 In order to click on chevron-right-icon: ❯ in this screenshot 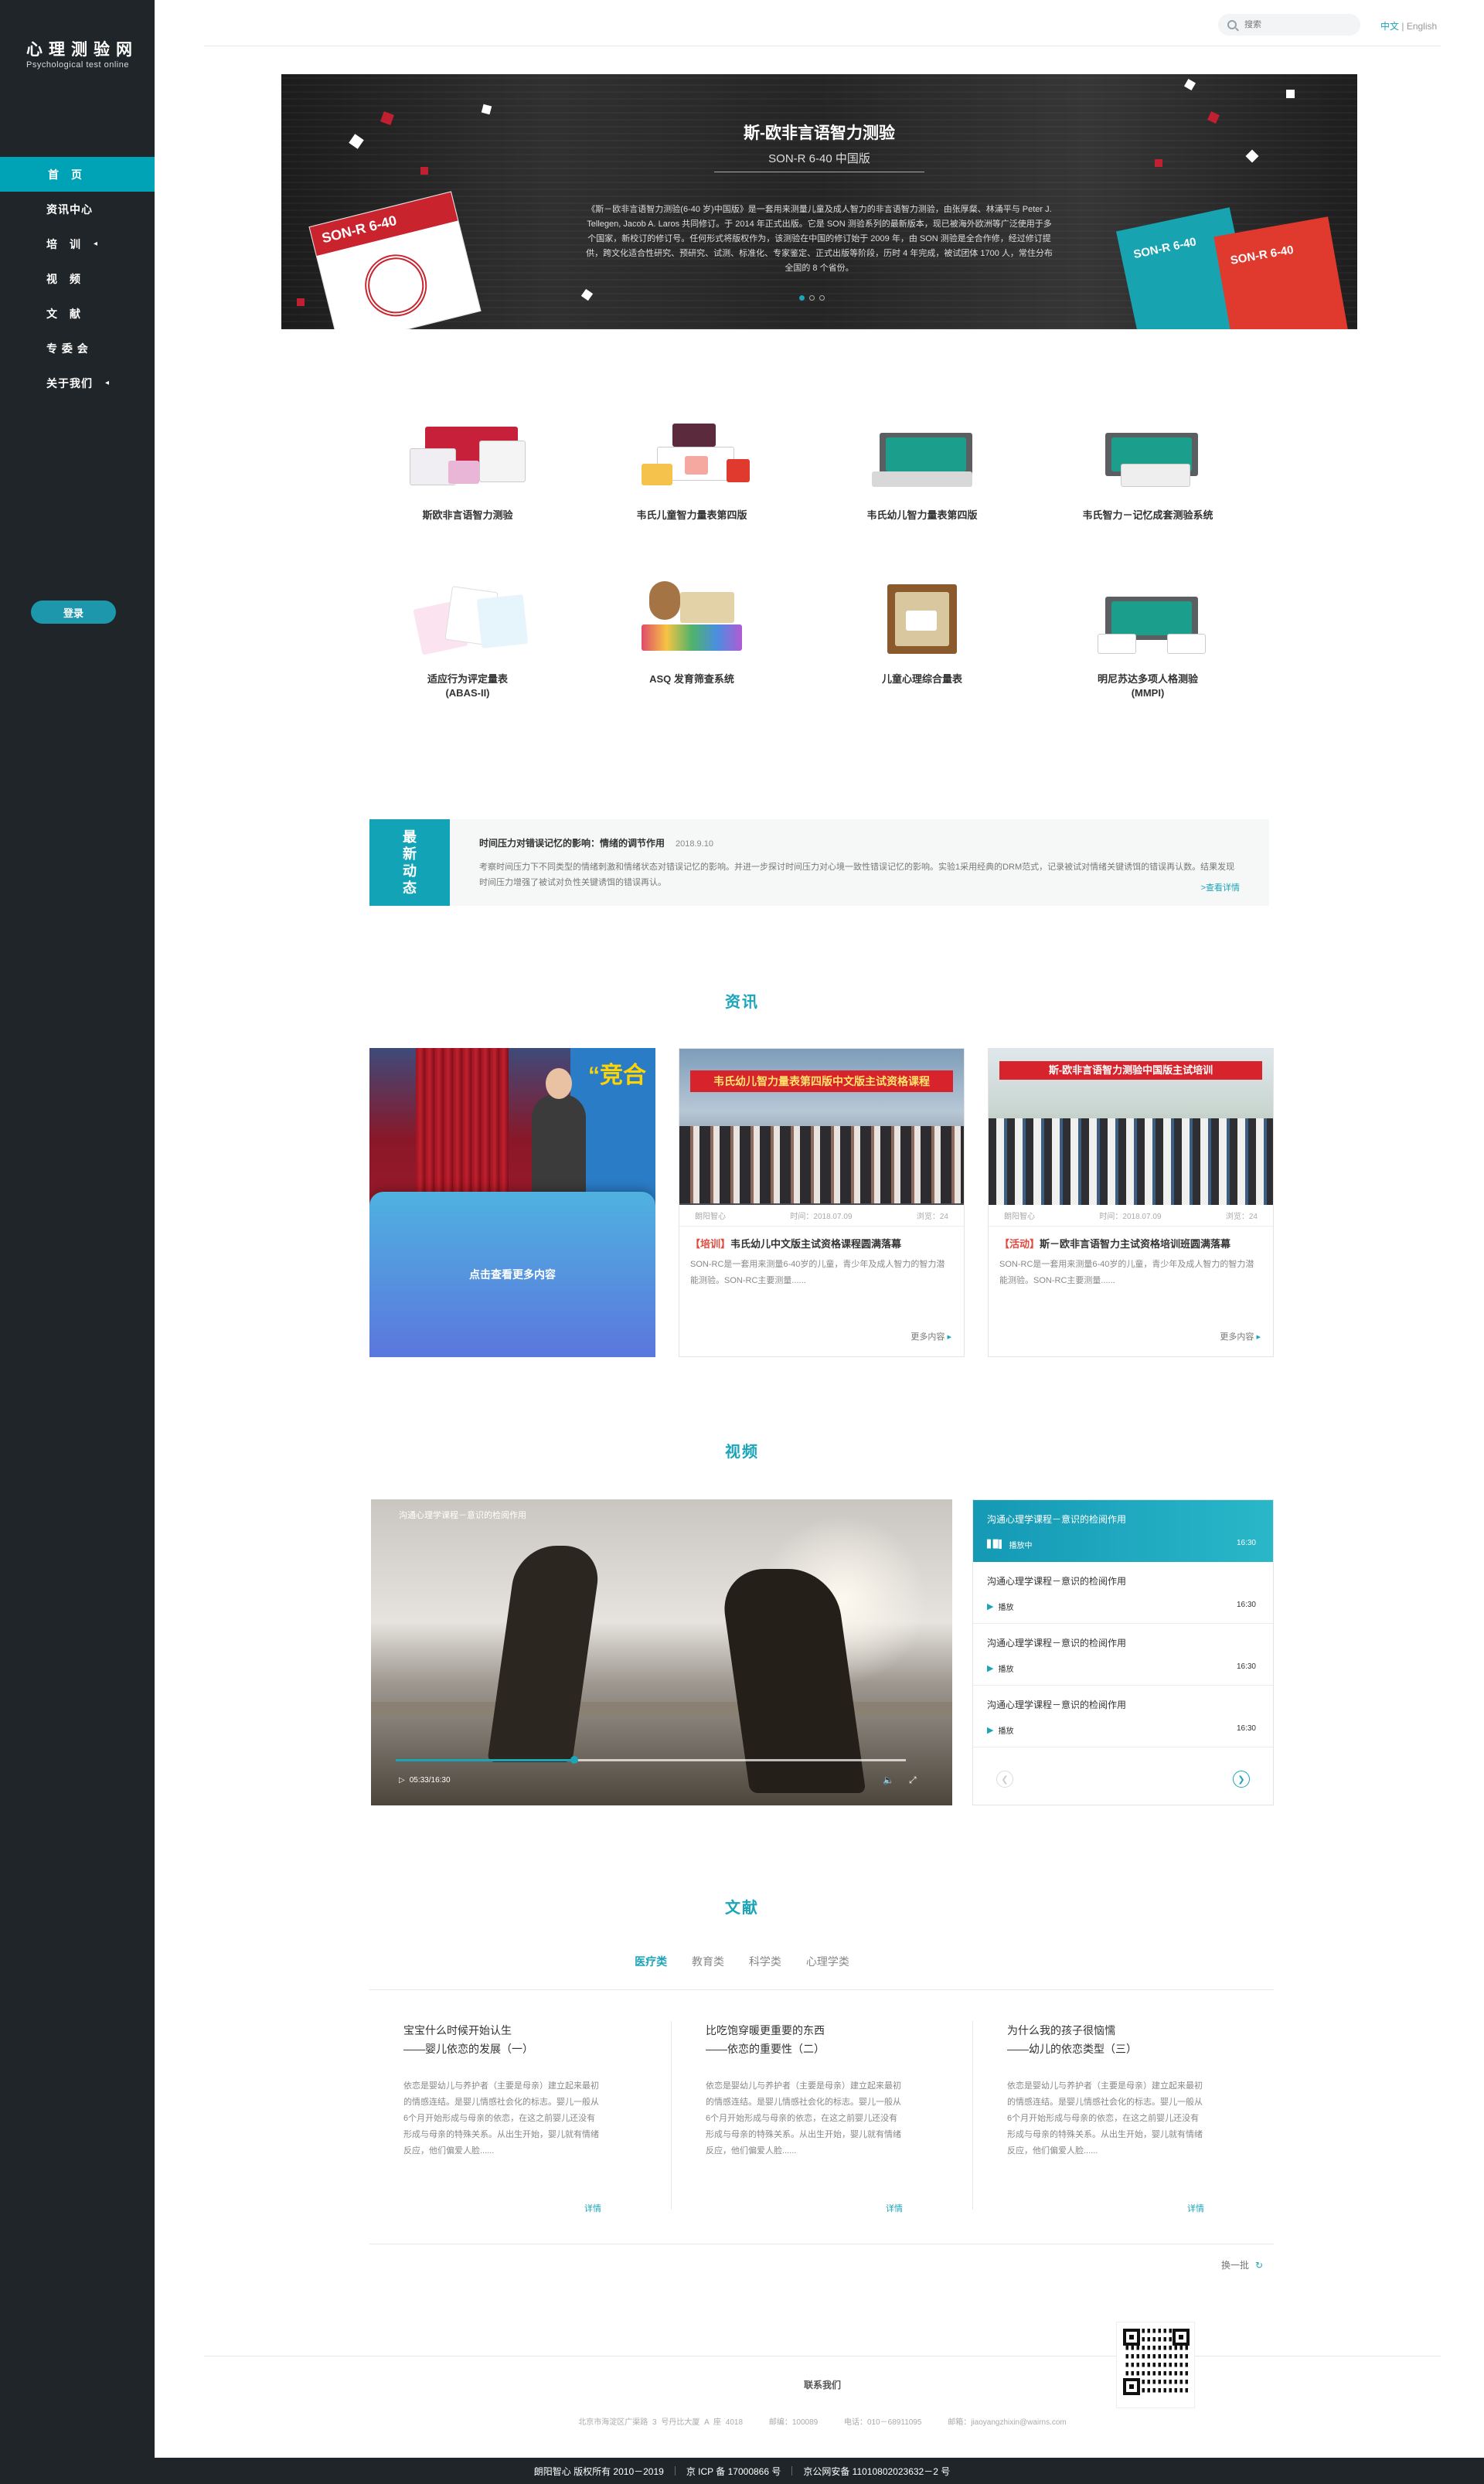, I will do `click(1241, 1779)`.